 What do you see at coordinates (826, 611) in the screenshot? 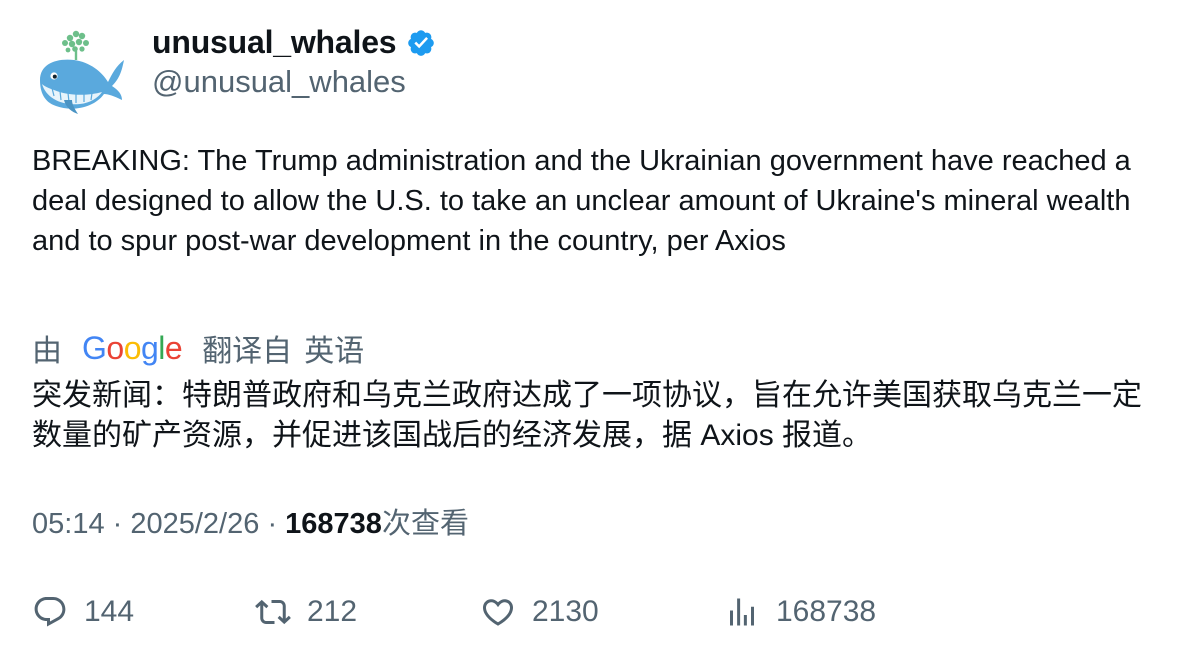
I see `views-count-action: 168738` at bounding box center [826, 611].